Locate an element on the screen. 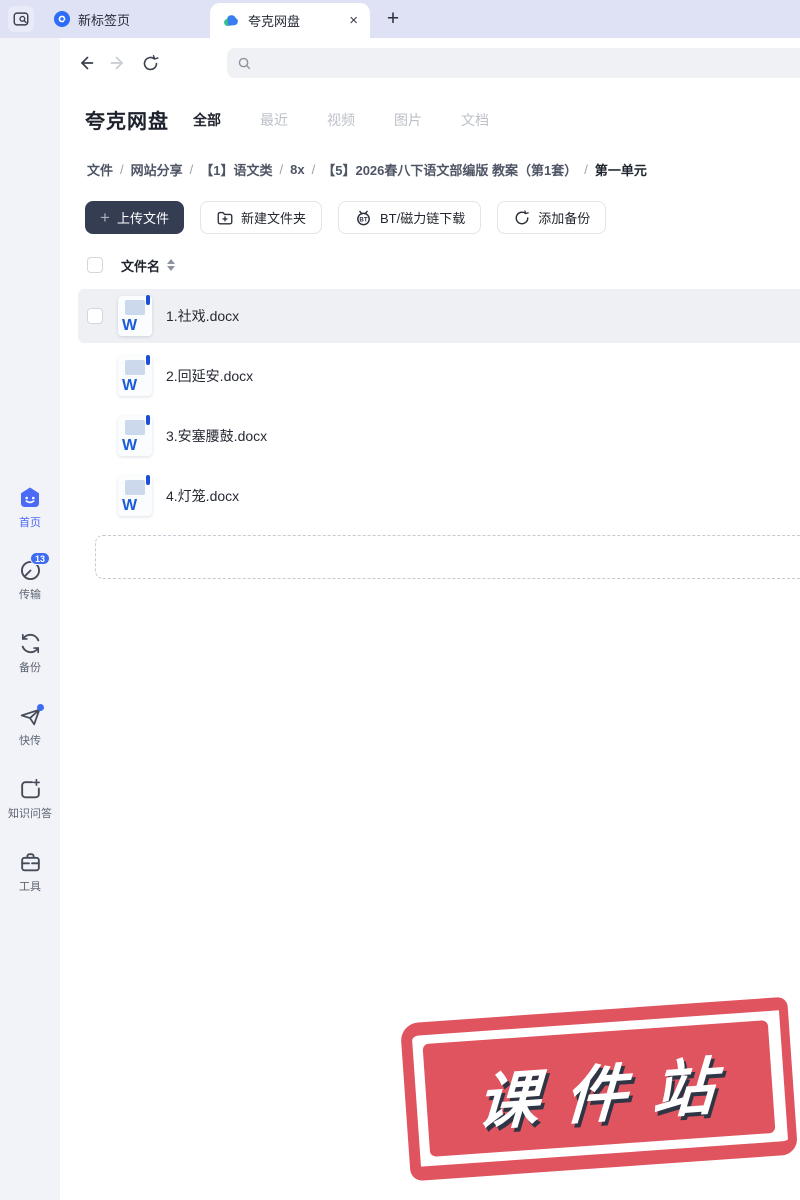  forward-button is located at coordinates (118, 63).